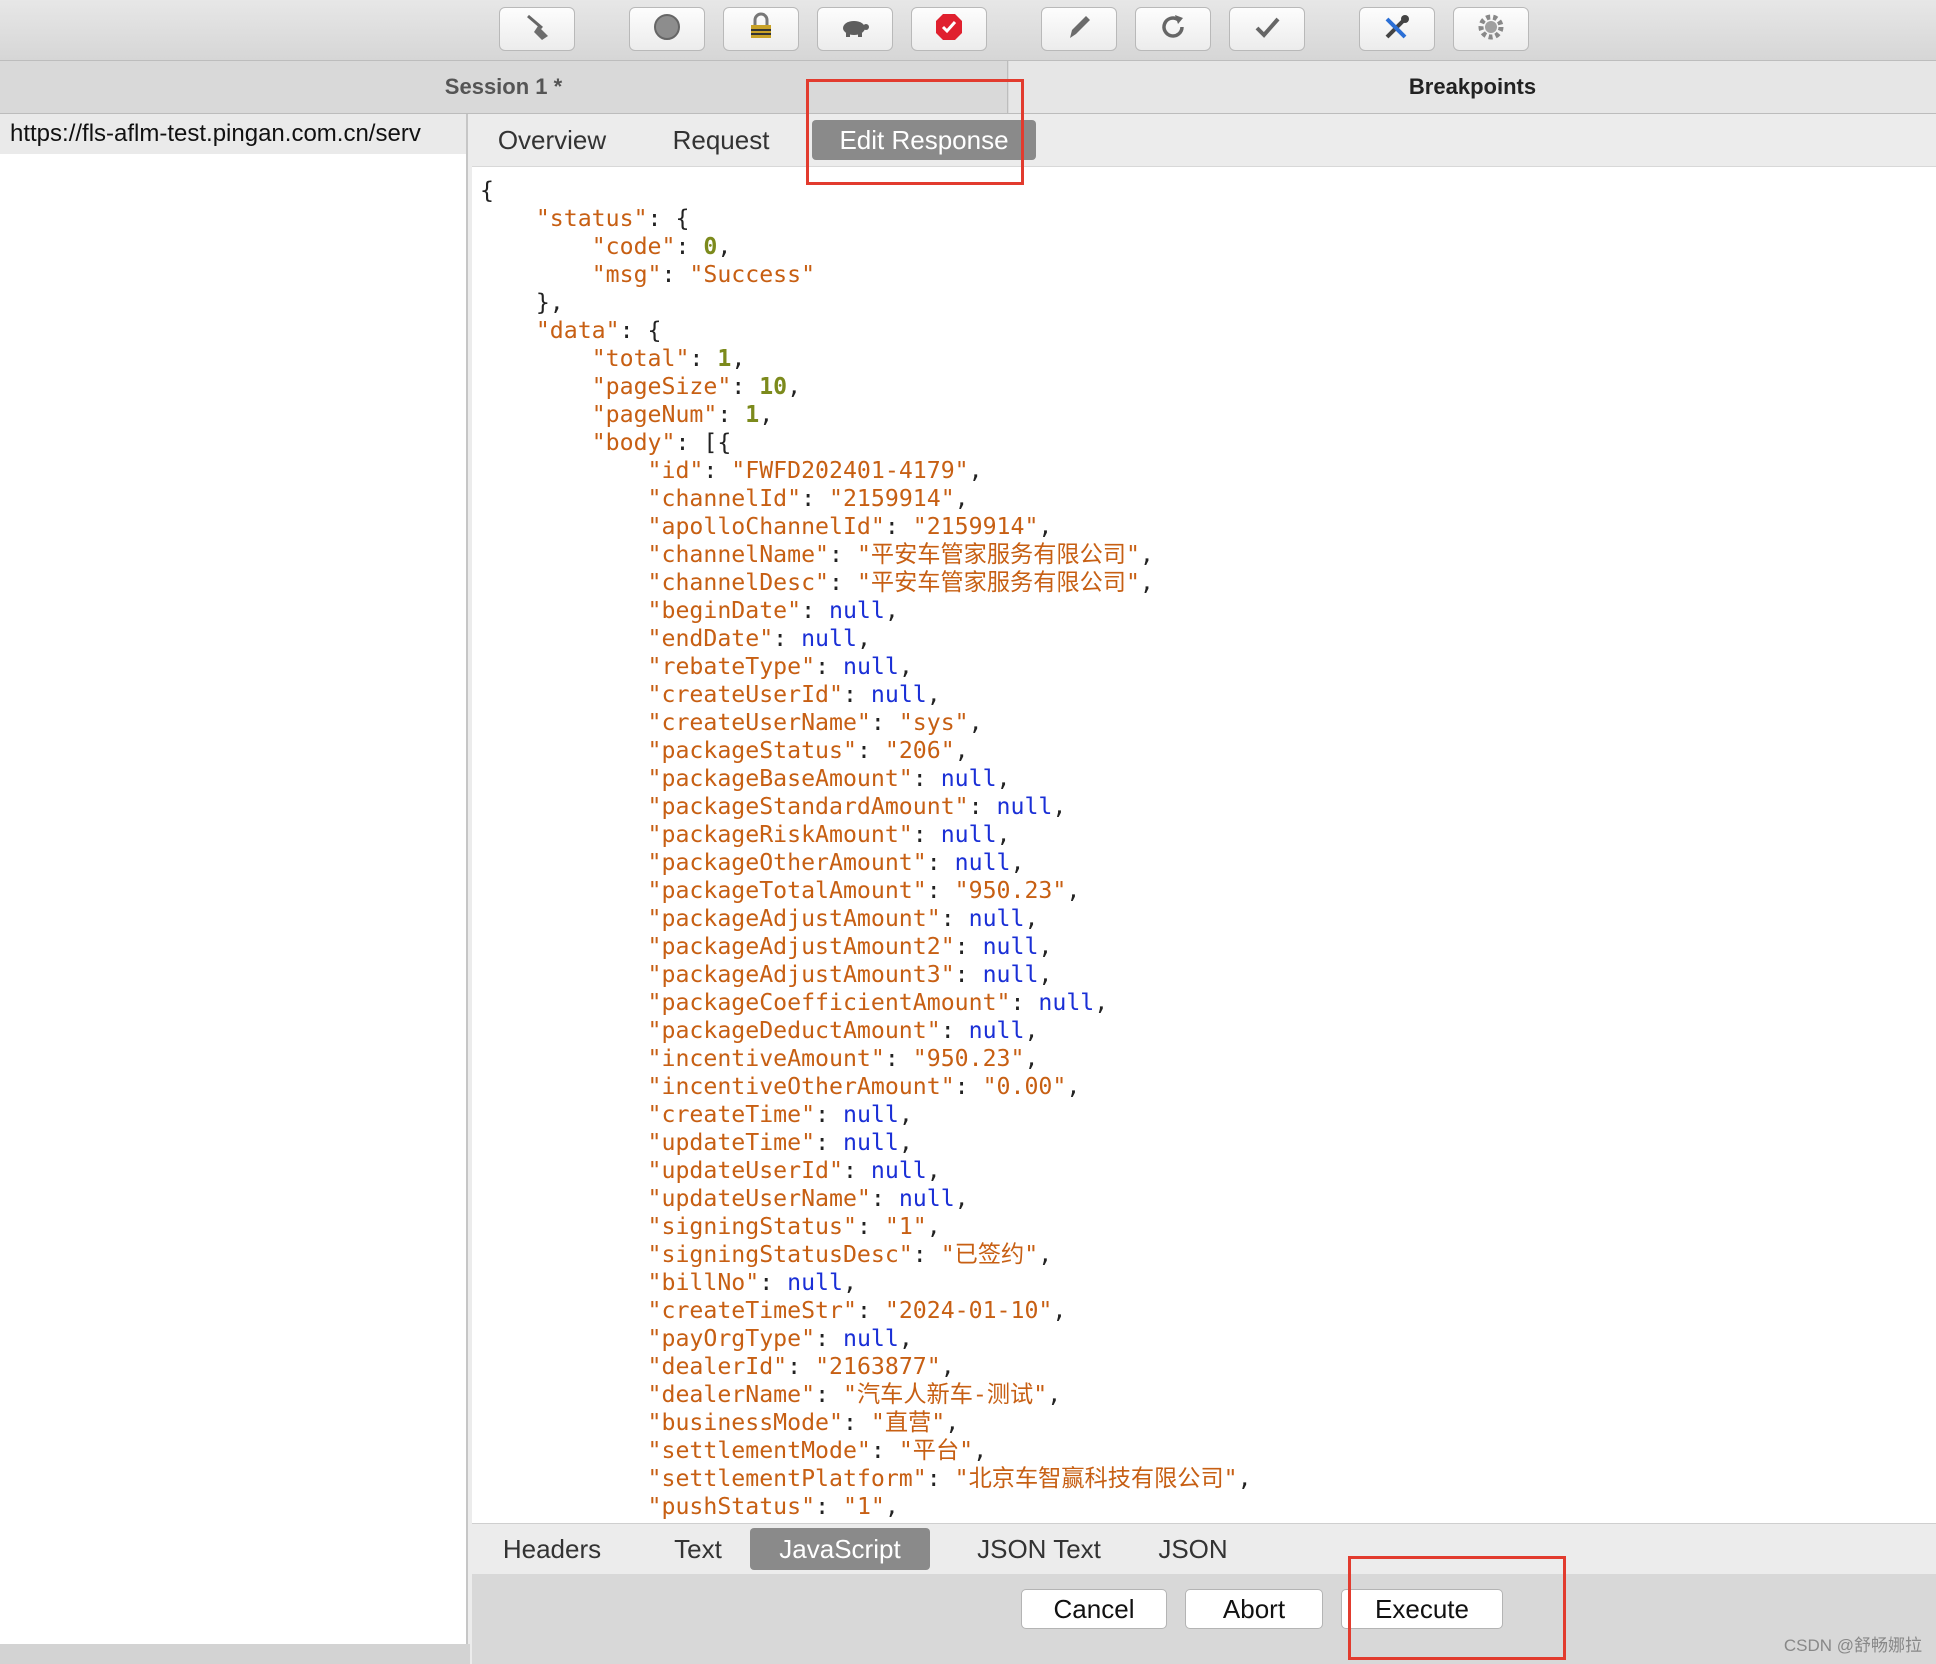 This screenshot has height=1664, width=1936. I want to click on action-bar: Cancel Abort Execute, so click(1204, 1619).